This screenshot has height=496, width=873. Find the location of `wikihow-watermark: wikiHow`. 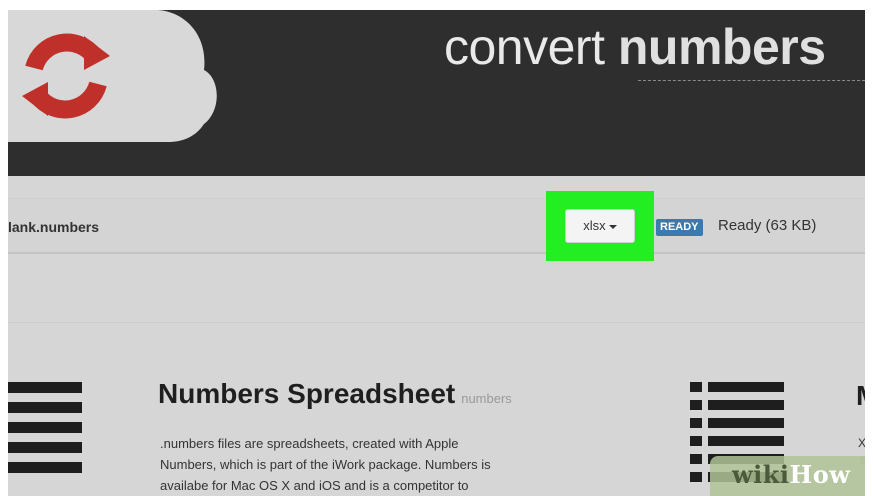

wikihow-watermark: wikiHow is located at coordinates (787, 476).